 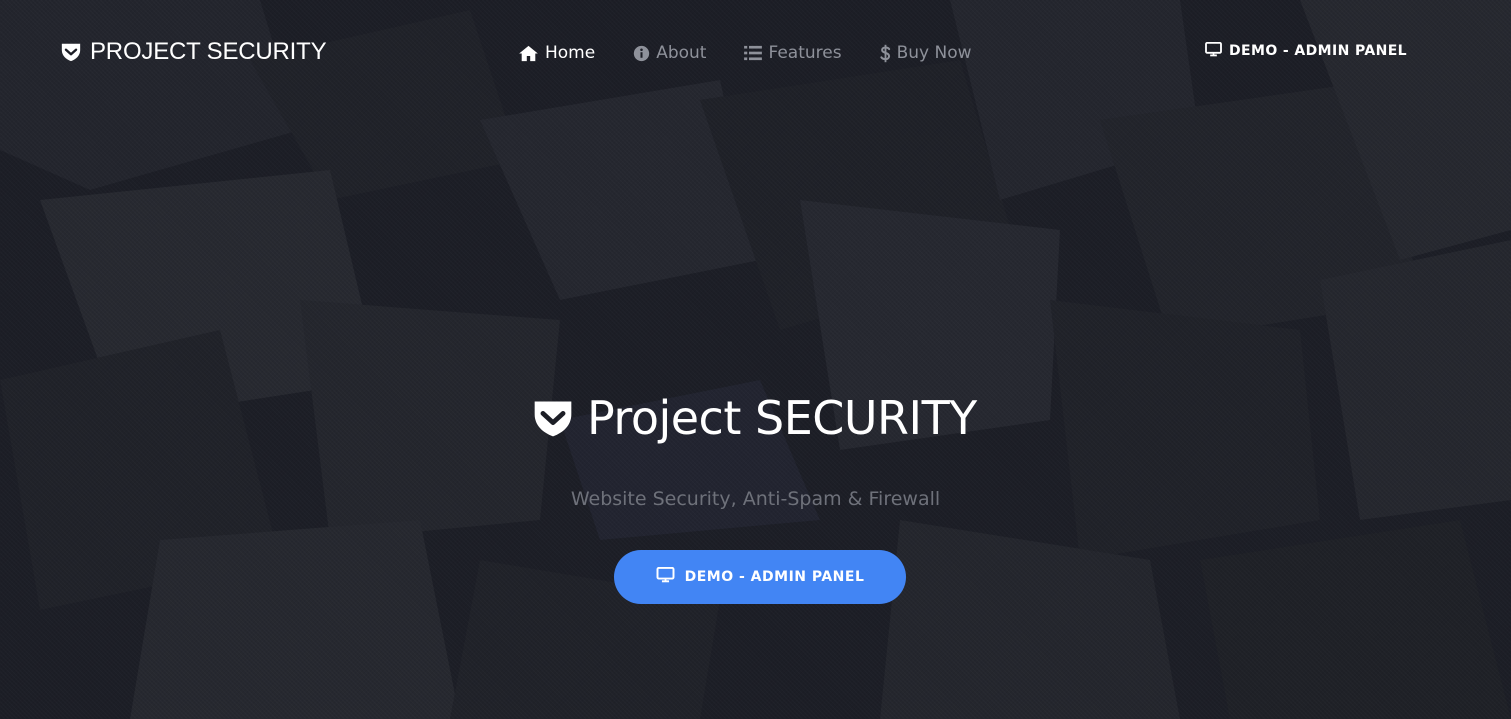 I want to click on nav-features-label: Features, so click(x=805, y=53).